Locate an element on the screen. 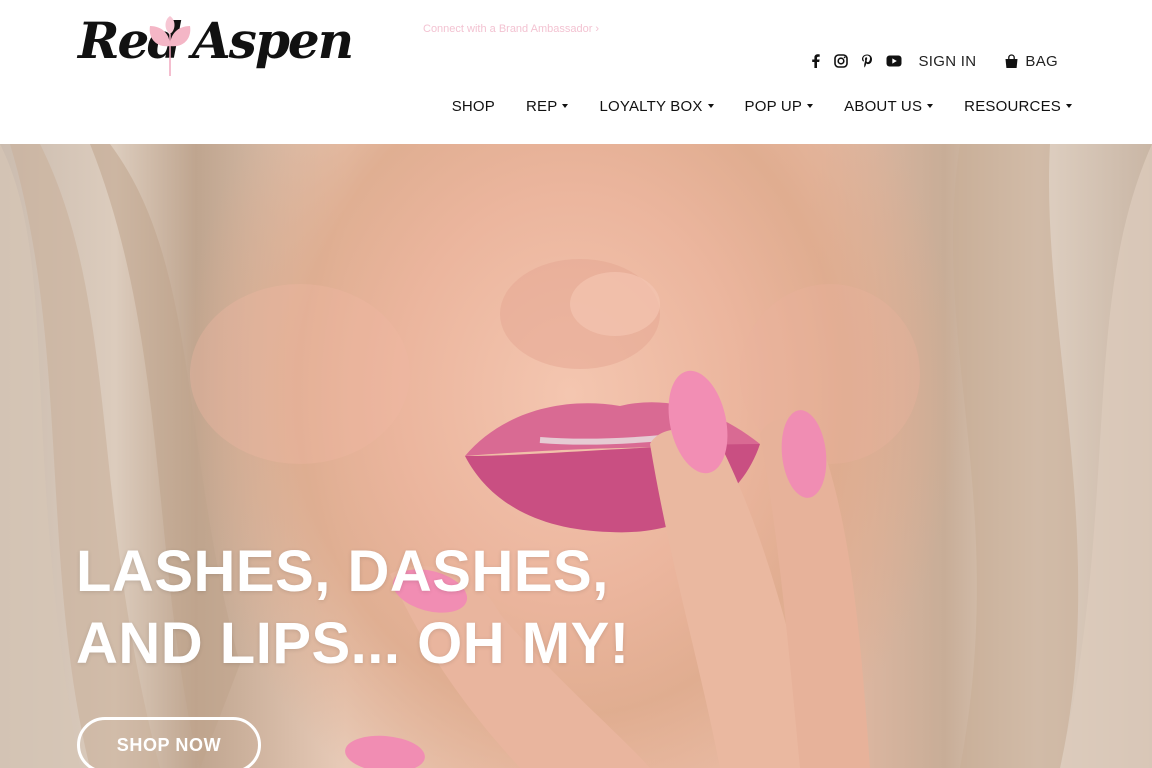 The image size is (1152, 768). hero-headline-line-2: AND LIPS... OH MY! is located at coordinates (353, 643).